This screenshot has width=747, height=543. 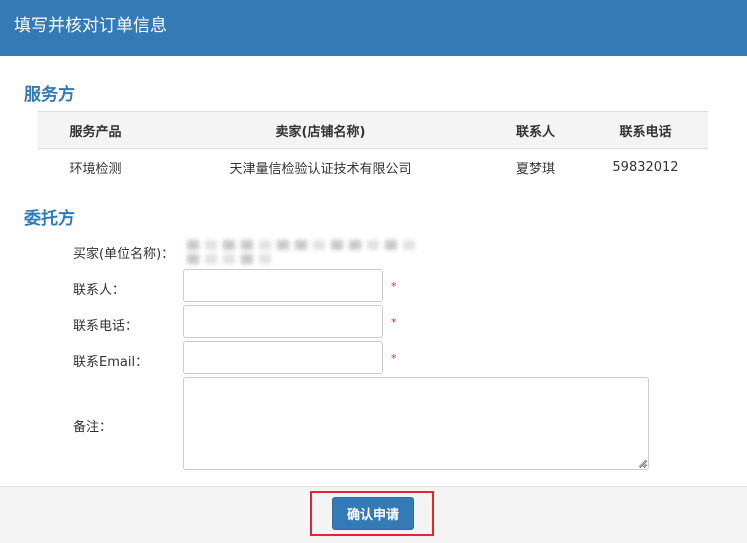 I want to click on service-section-title: 服务方, so click(x=49, y=95).